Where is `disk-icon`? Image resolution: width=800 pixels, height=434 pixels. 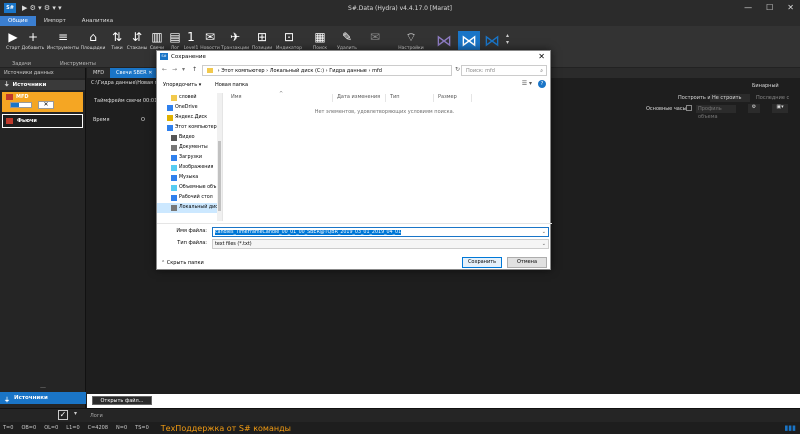 disk-icon is located at coordinates (170, 118).